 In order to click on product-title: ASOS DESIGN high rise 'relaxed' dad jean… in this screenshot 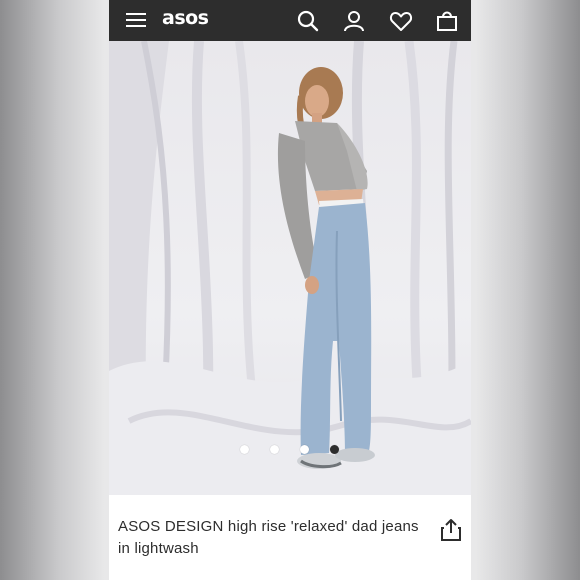, I will do `click(268, 537)`.